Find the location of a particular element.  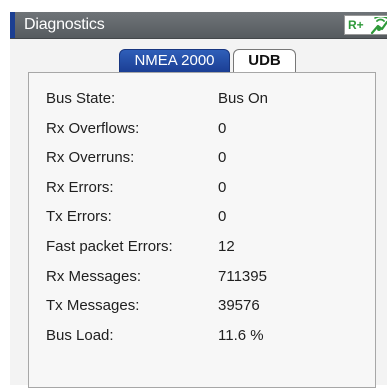

diagnostic-label: Rx Messages: is located at coordinates (94, 276).